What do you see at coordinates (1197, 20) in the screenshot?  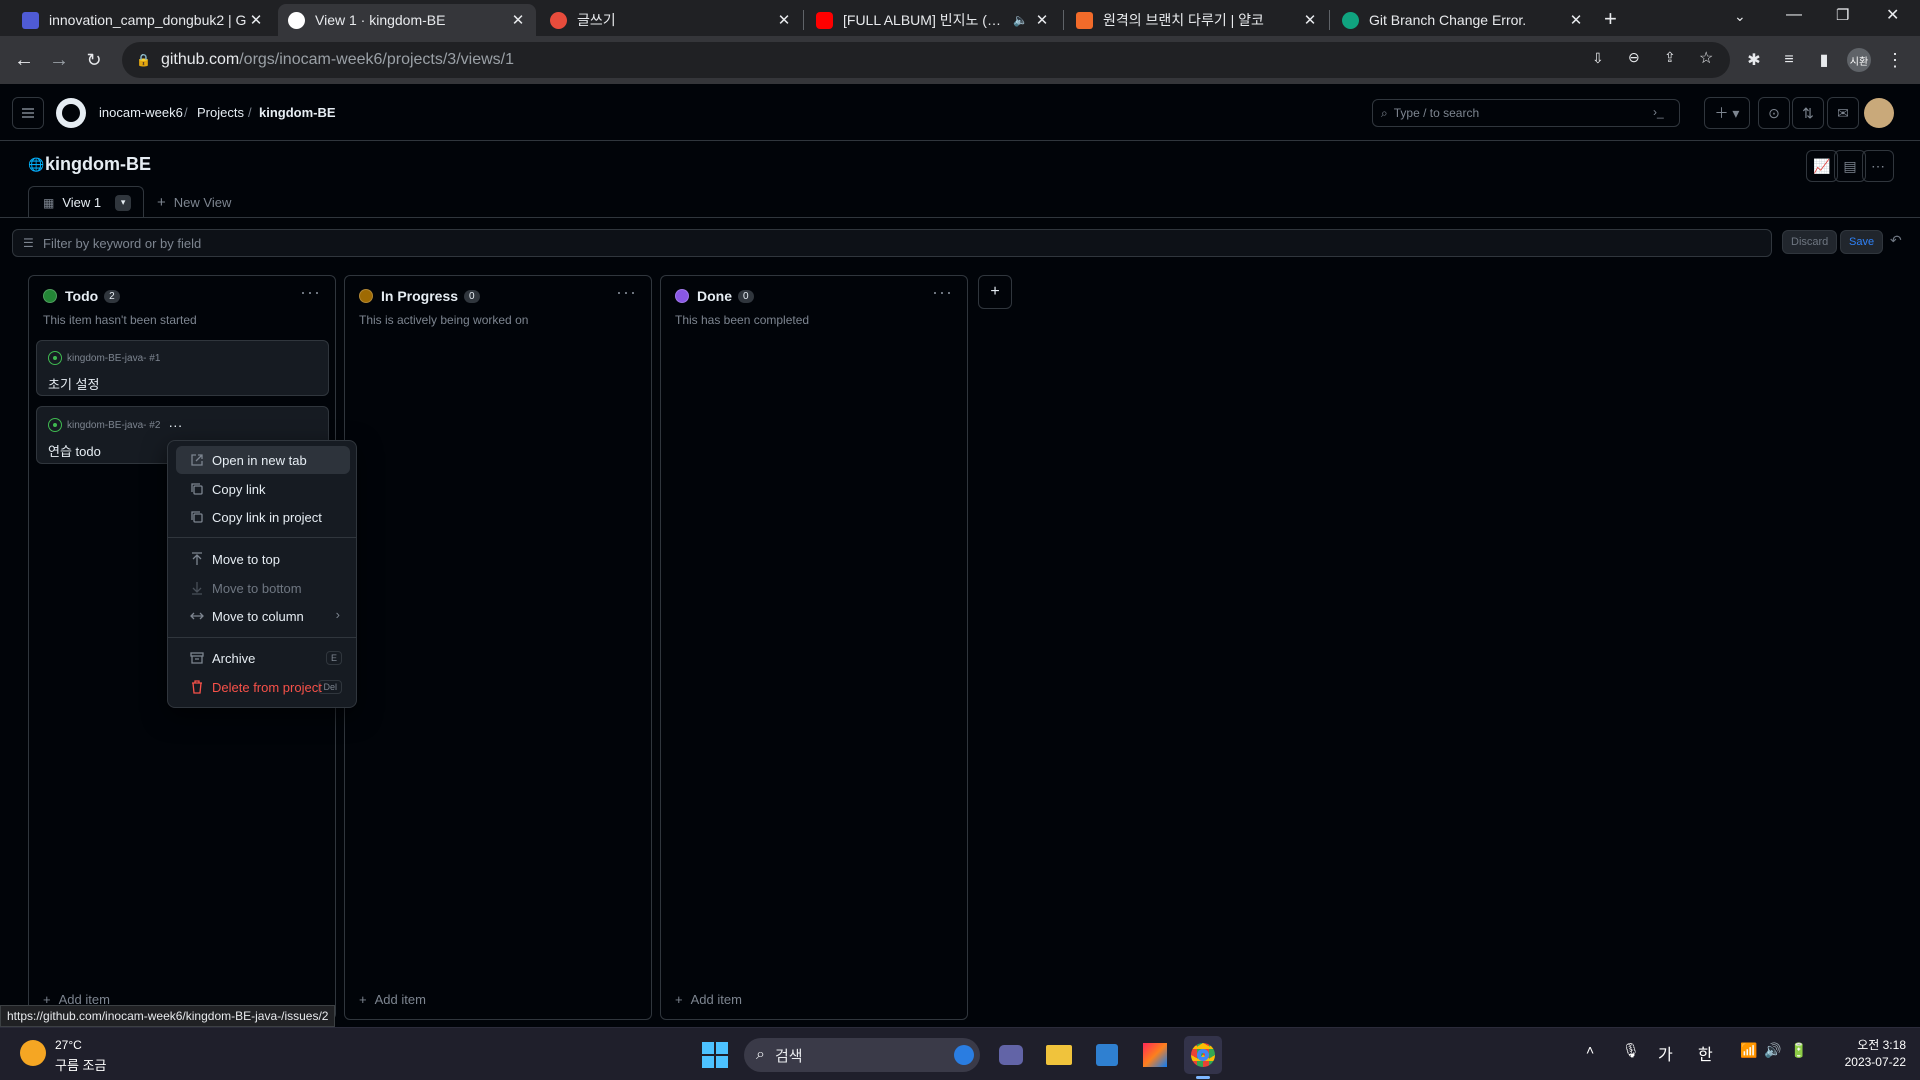 I see `browser-tab: 원격의 브랜치 다루기 | 얄코 ✕` at bounding box center [1197, 20].